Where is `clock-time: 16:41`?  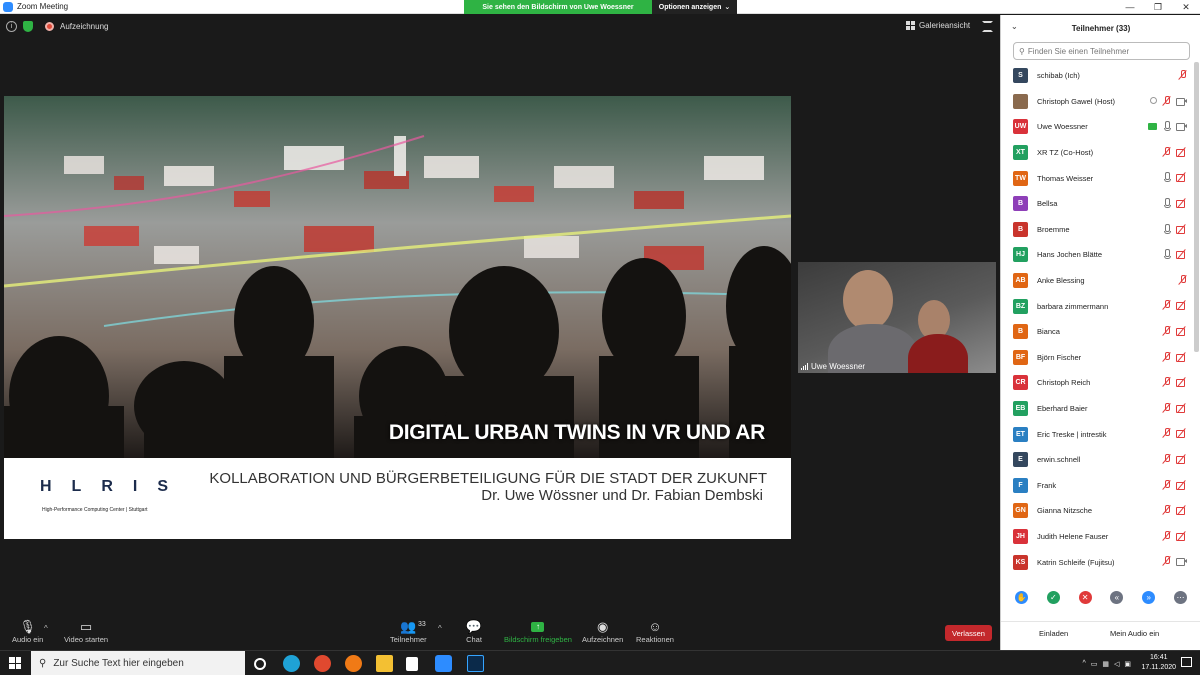
clock-time: 16:41 is located at coordinates (1158, 657).